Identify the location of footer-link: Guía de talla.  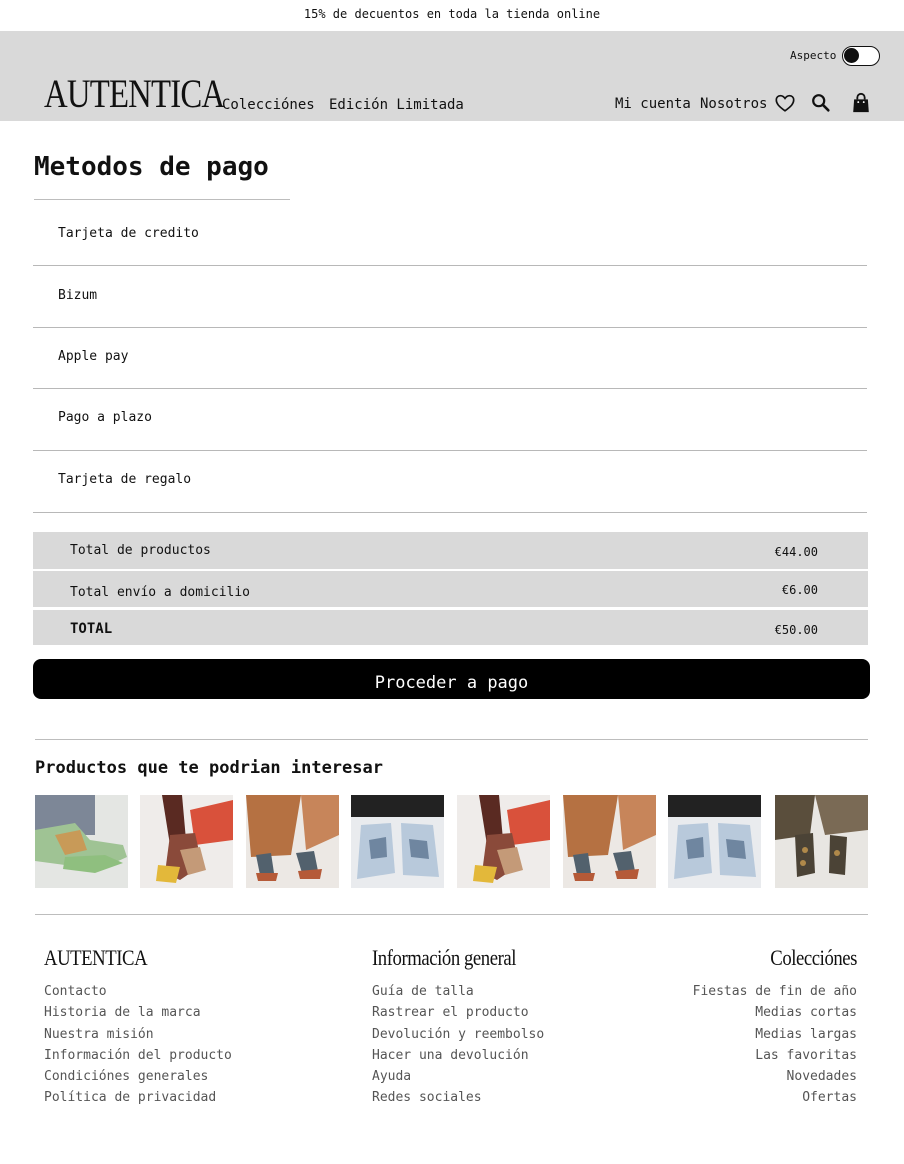
(458, 993).